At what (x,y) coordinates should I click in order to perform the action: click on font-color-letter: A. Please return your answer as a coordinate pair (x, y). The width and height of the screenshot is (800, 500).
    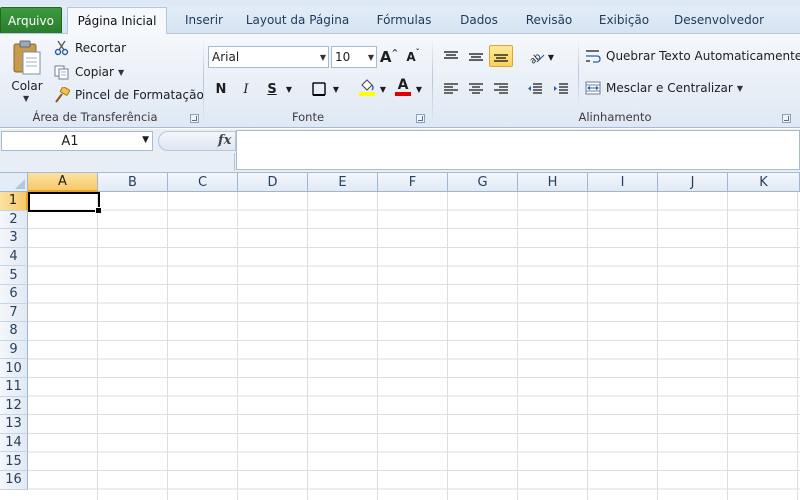
    Looking at the image, I should click on (403, 85).